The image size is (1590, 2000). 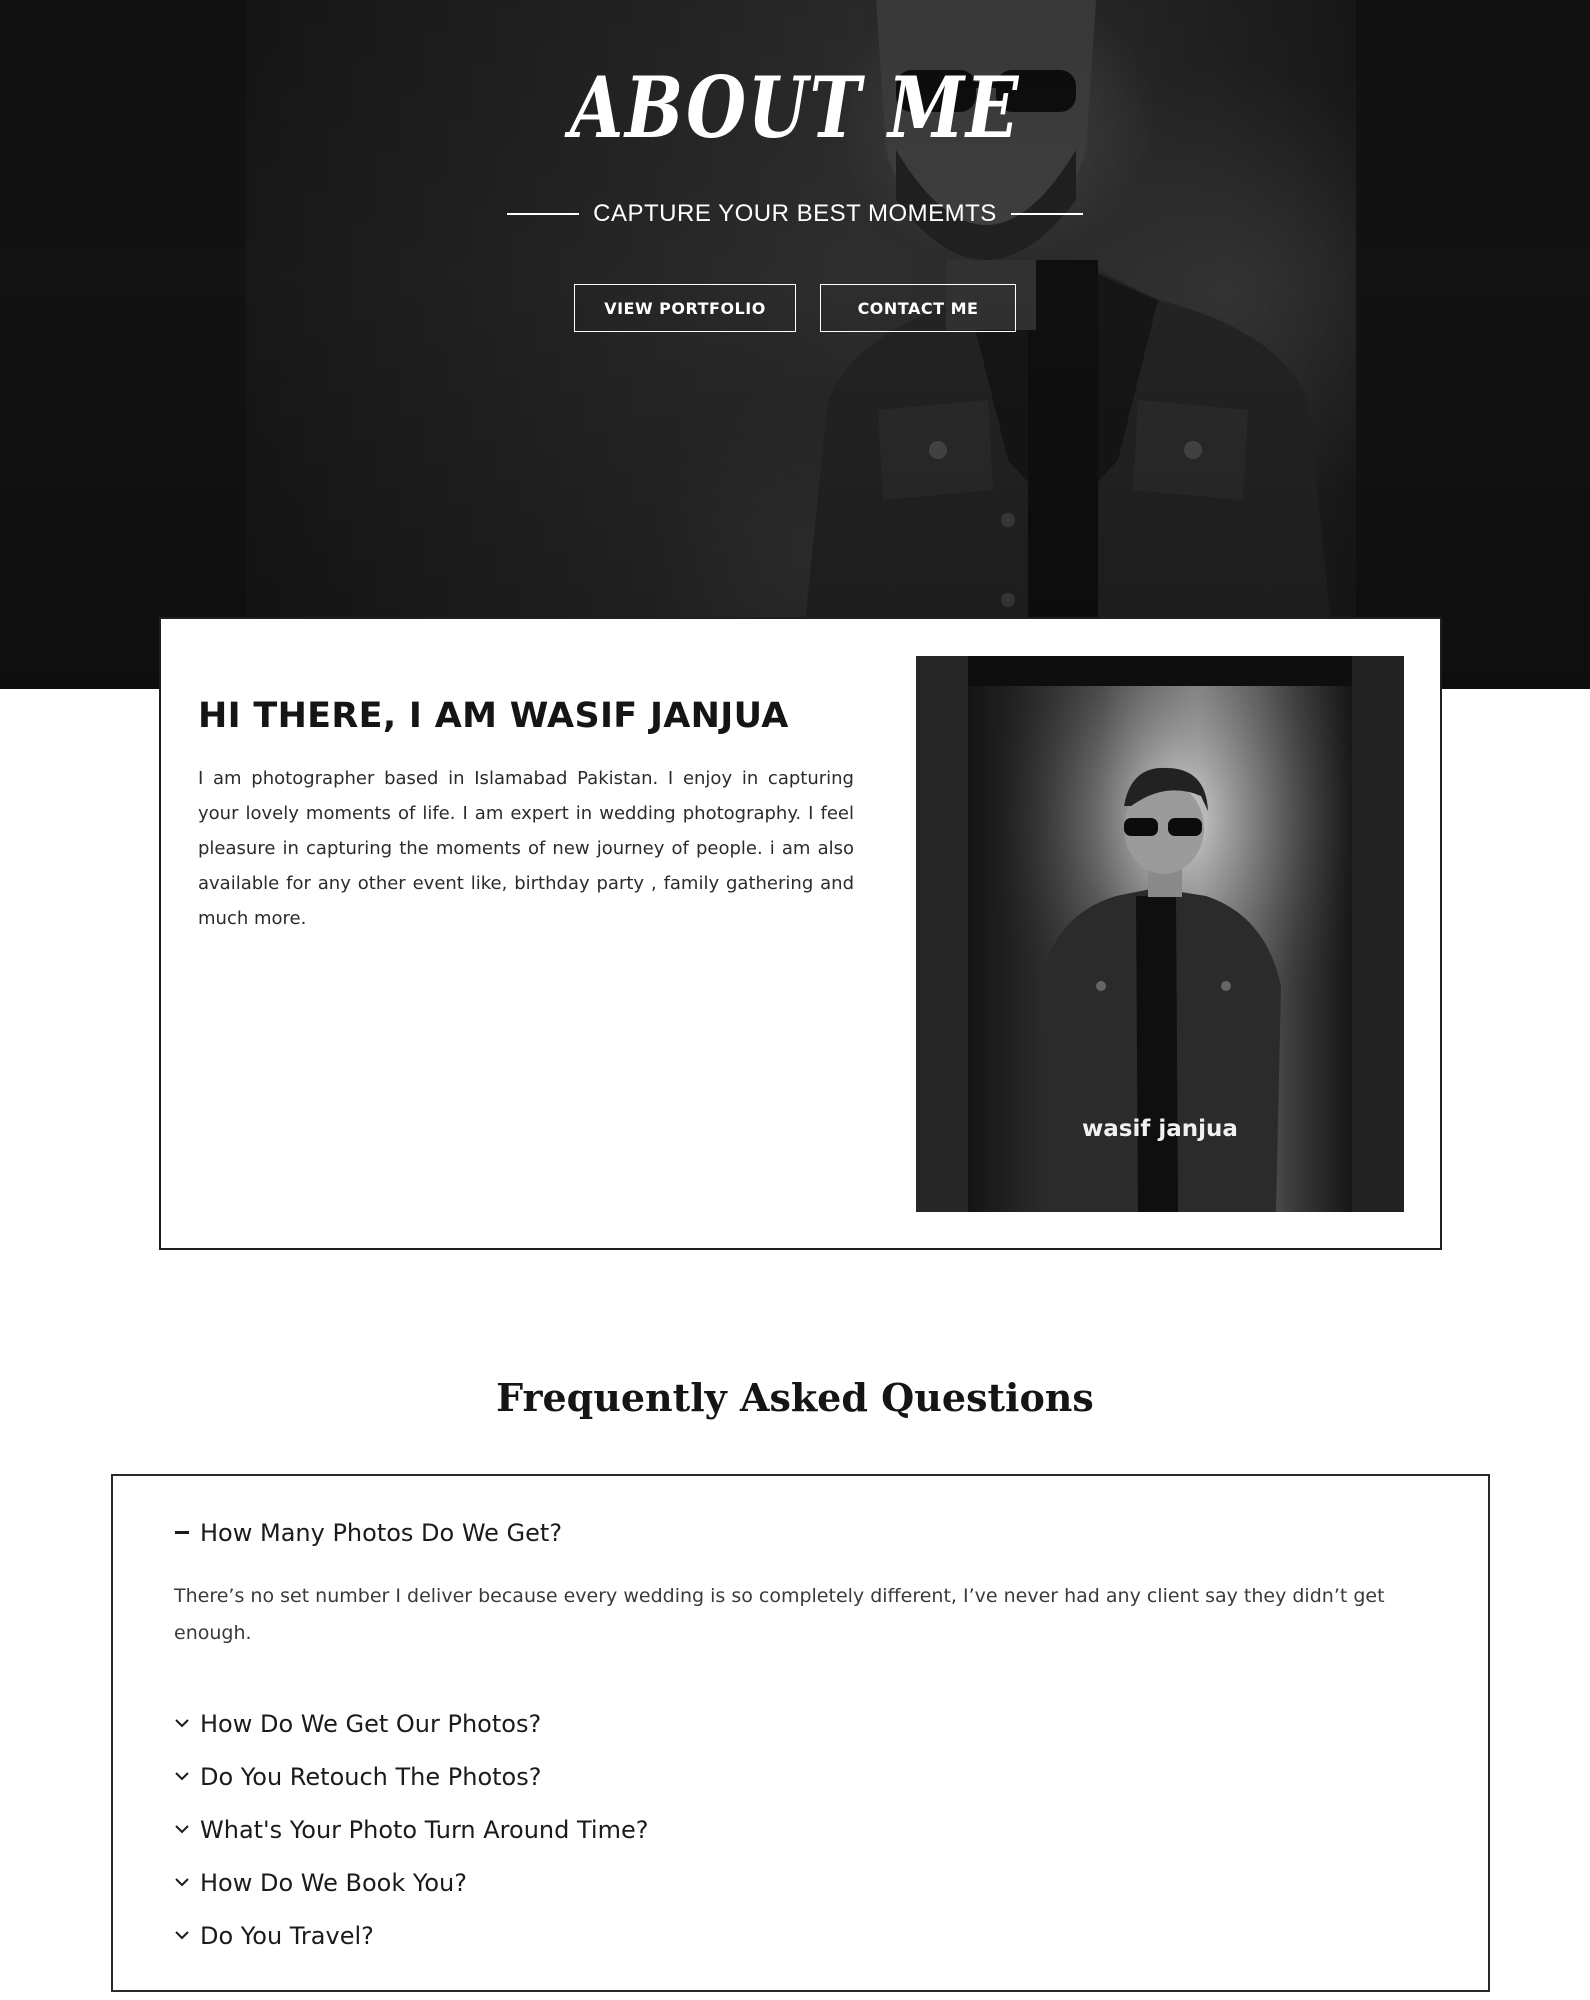 I want to click on faq-question-toggle: How Do We Get Our Photos?, so click(x=809, y=1723).